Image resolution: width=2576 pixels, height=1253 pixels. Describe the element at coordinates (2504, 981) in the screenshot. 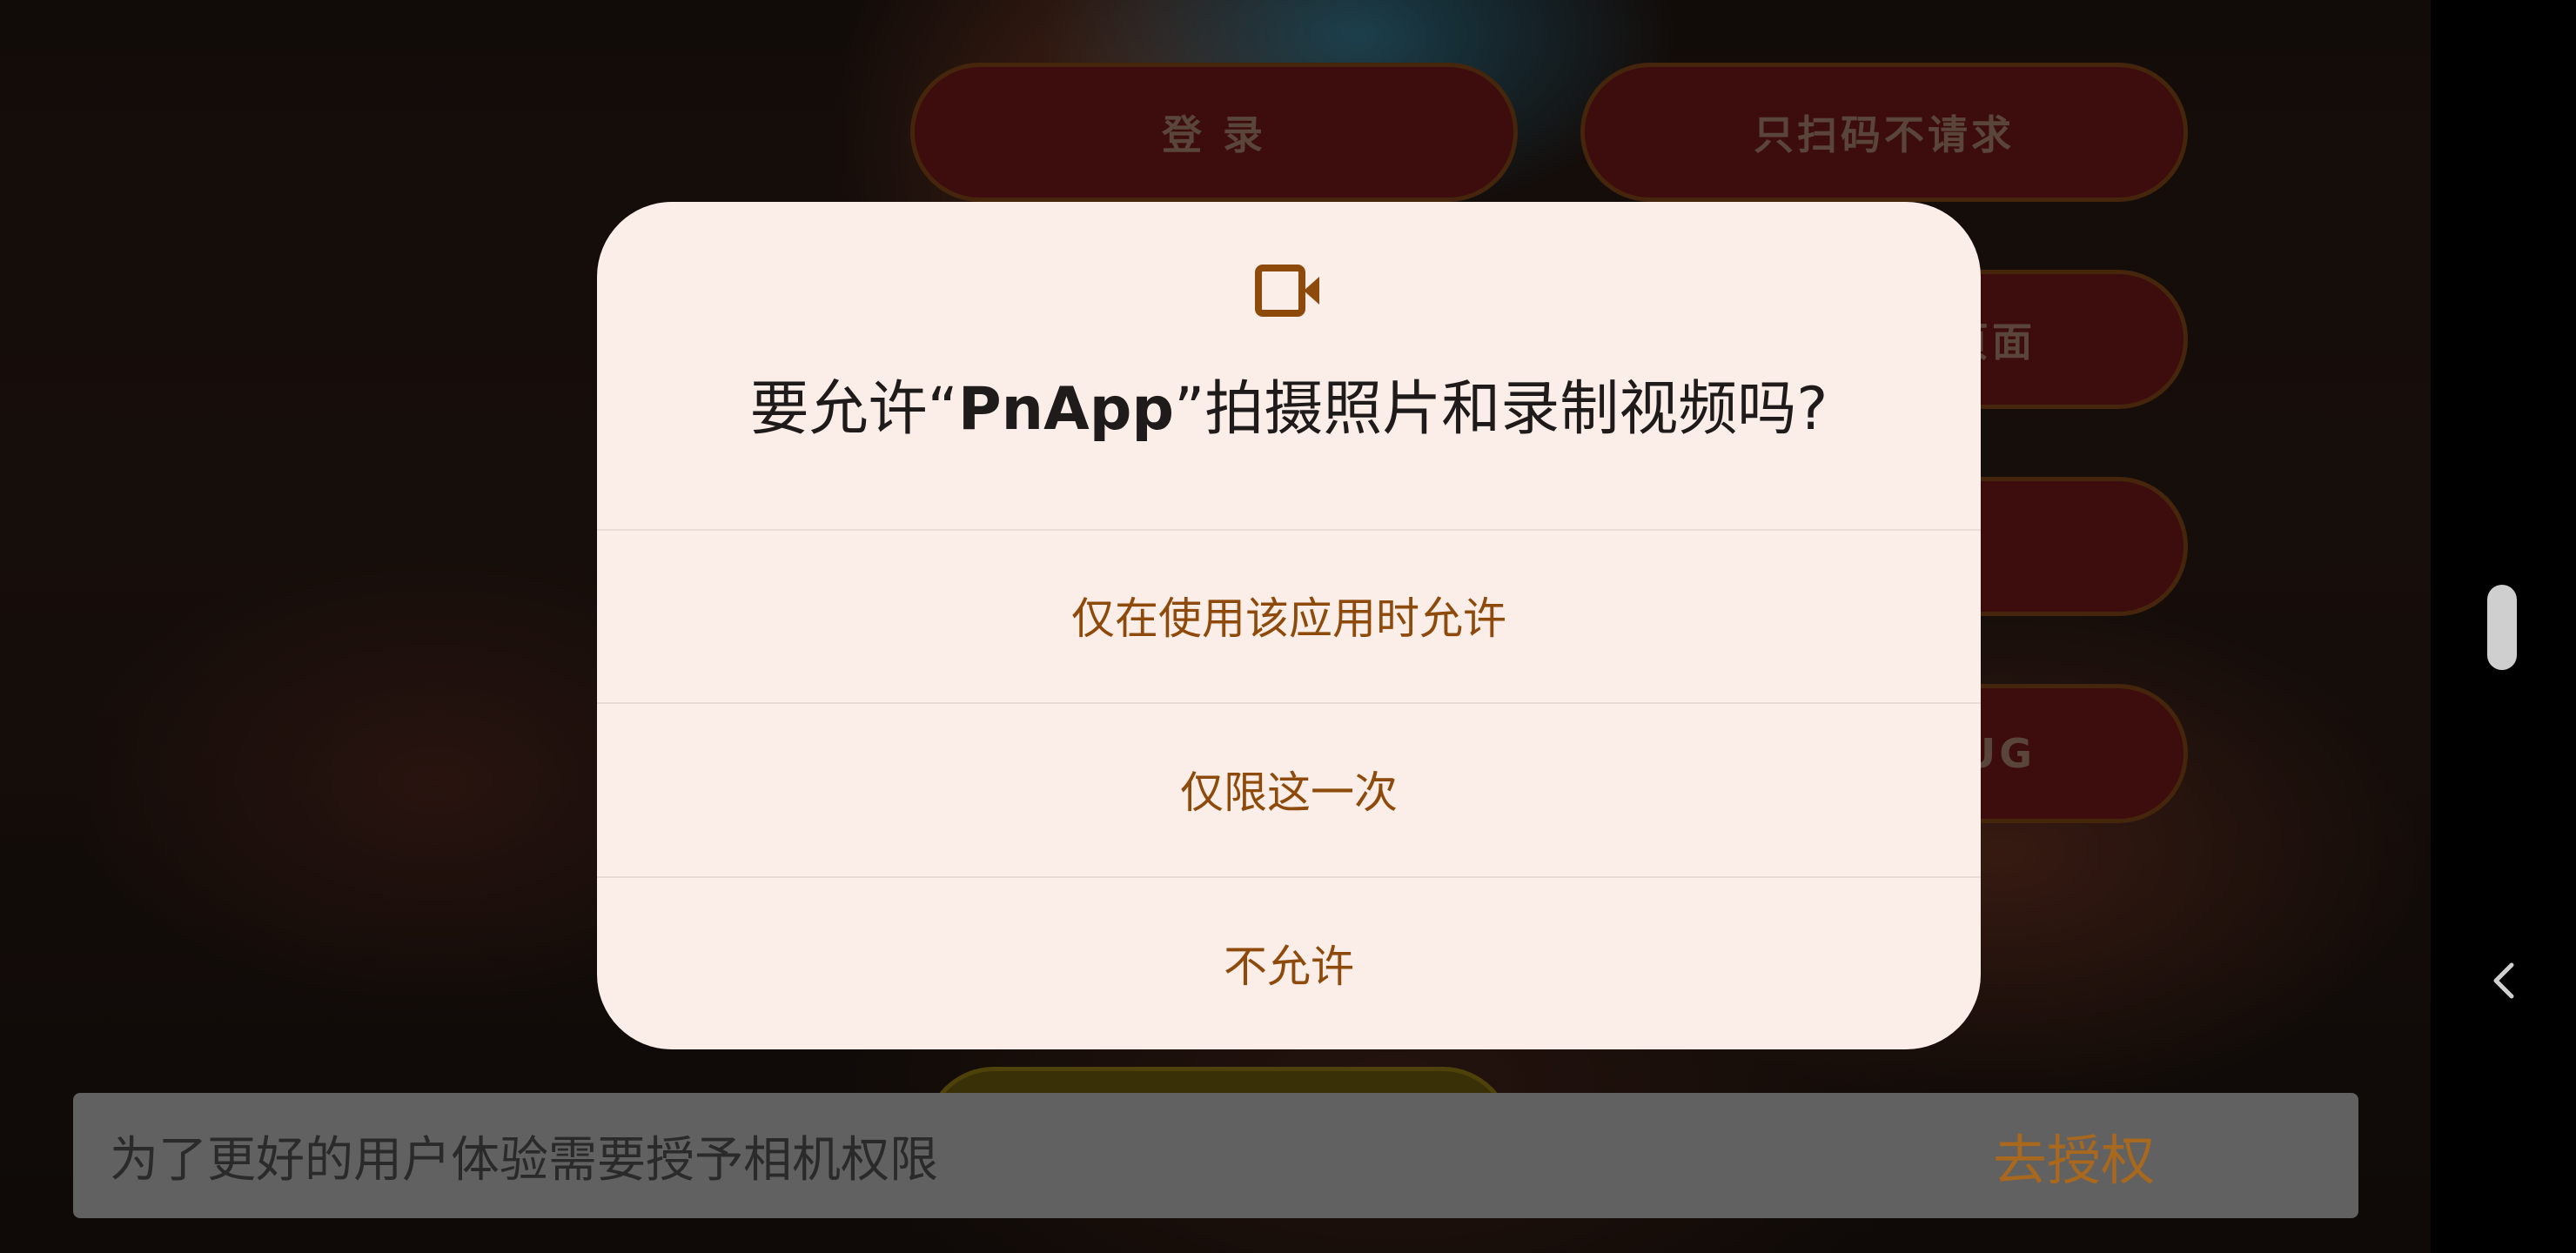

I see `chevron-left-icon` at that location.